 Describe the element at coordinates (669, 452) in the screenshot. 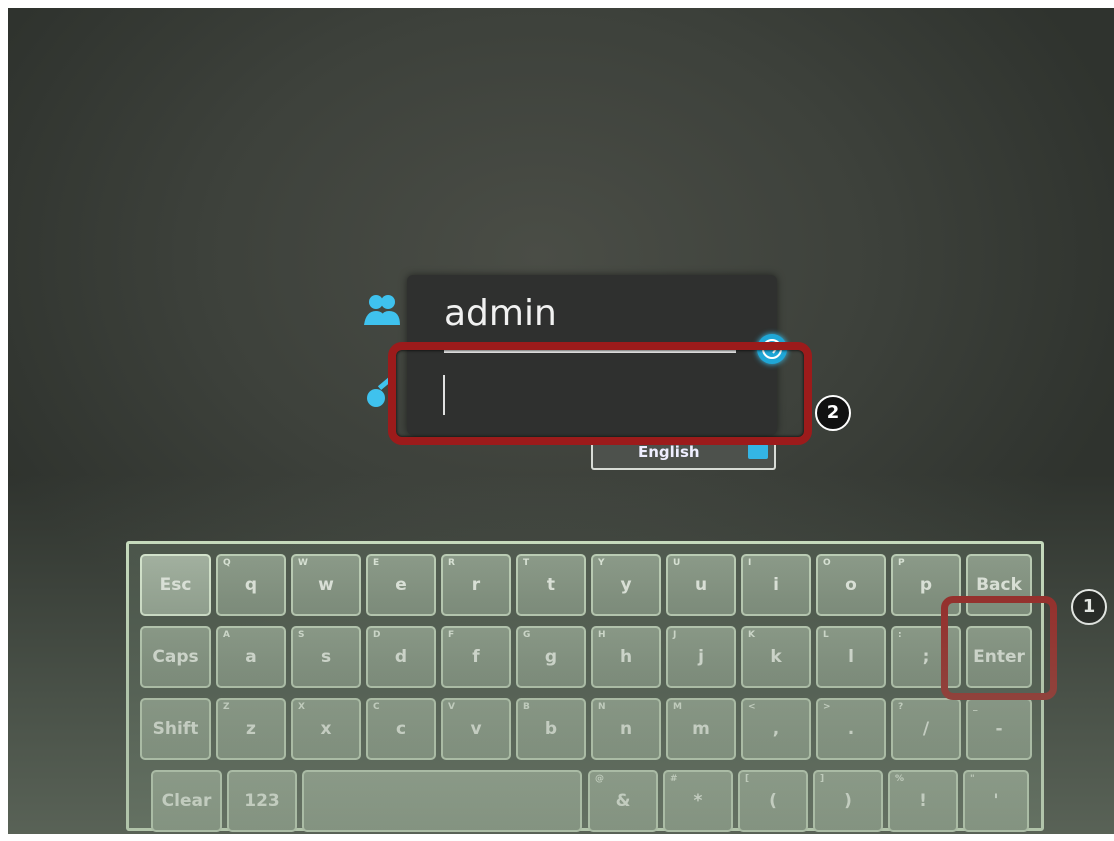

I see `language-label: English` at that location.